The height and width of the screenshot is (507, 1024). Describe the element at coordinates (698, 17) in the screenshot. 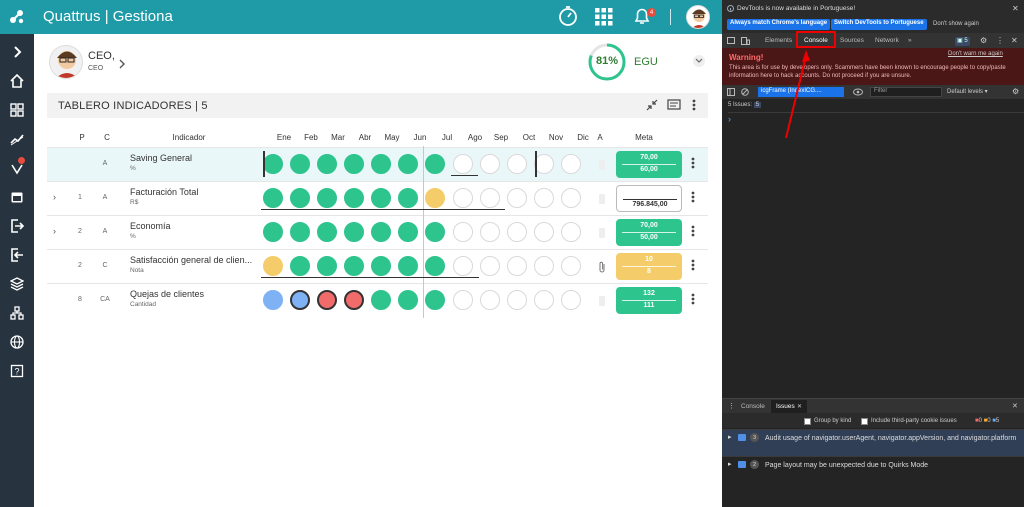

I see `user-avatar` at that location.